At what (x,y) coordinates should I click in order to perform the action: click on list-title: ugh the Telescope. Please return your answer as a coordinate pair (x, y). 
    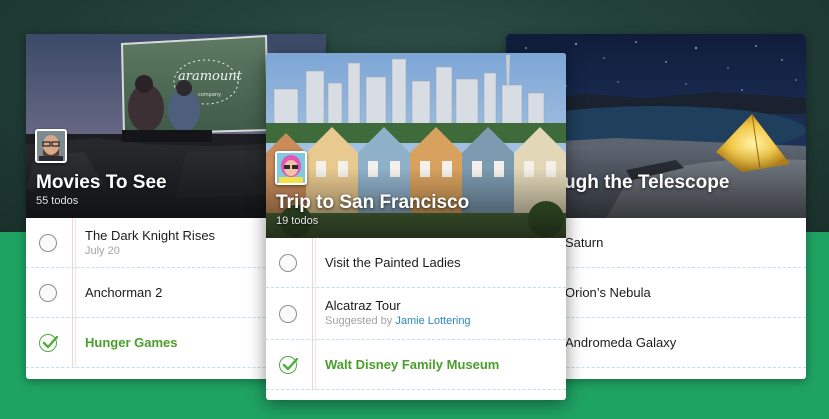
    Looking at the image, I should click on (647, 182).